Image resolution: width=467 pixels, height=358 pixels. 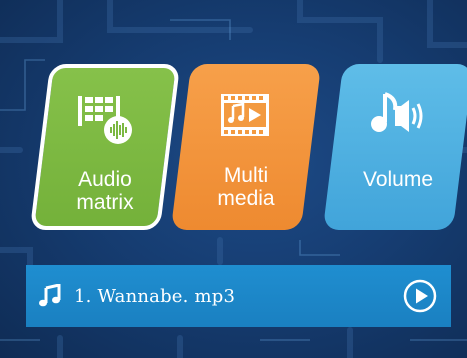 I want to click on track-title: 1. Wannabe. mp3, so click(x=155, y=296).